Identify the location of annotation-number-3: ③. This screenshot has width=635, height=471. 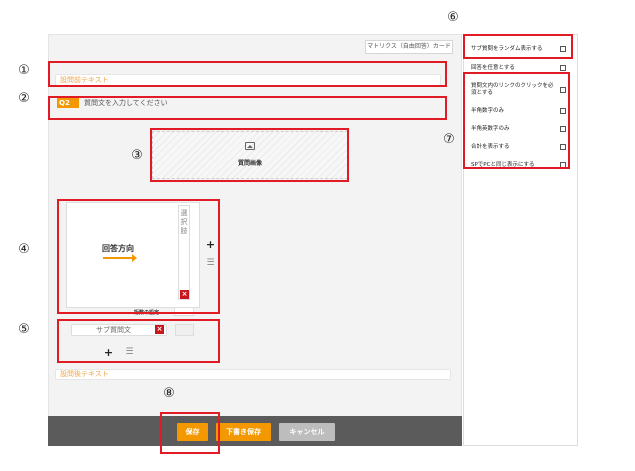
(137, 155).